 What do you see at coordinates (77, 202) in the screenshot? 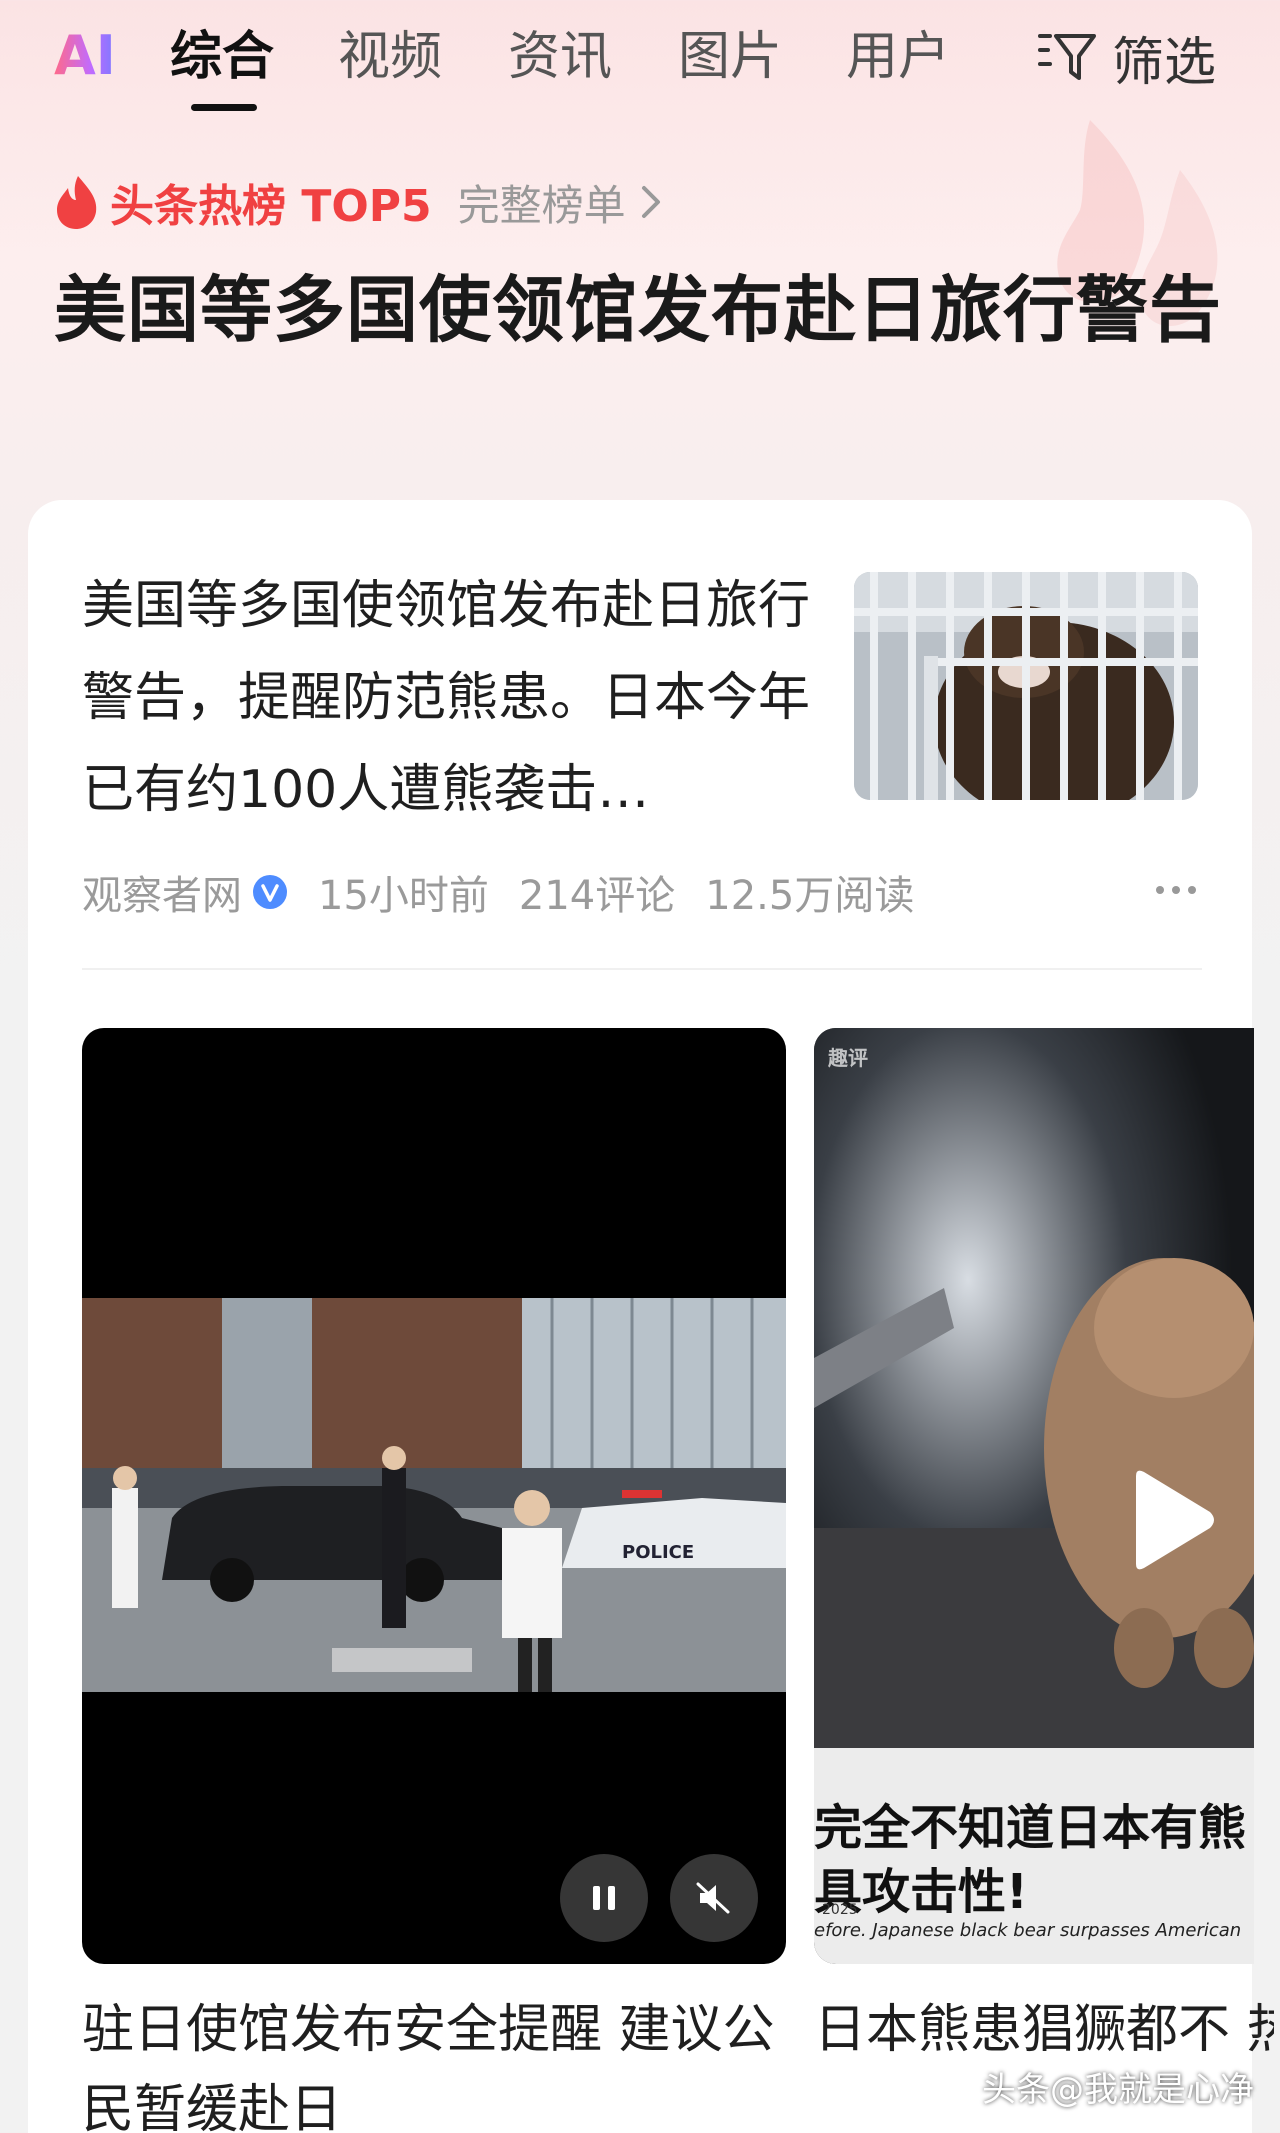
I see `flame-icon` at bounding box center [77, 202].